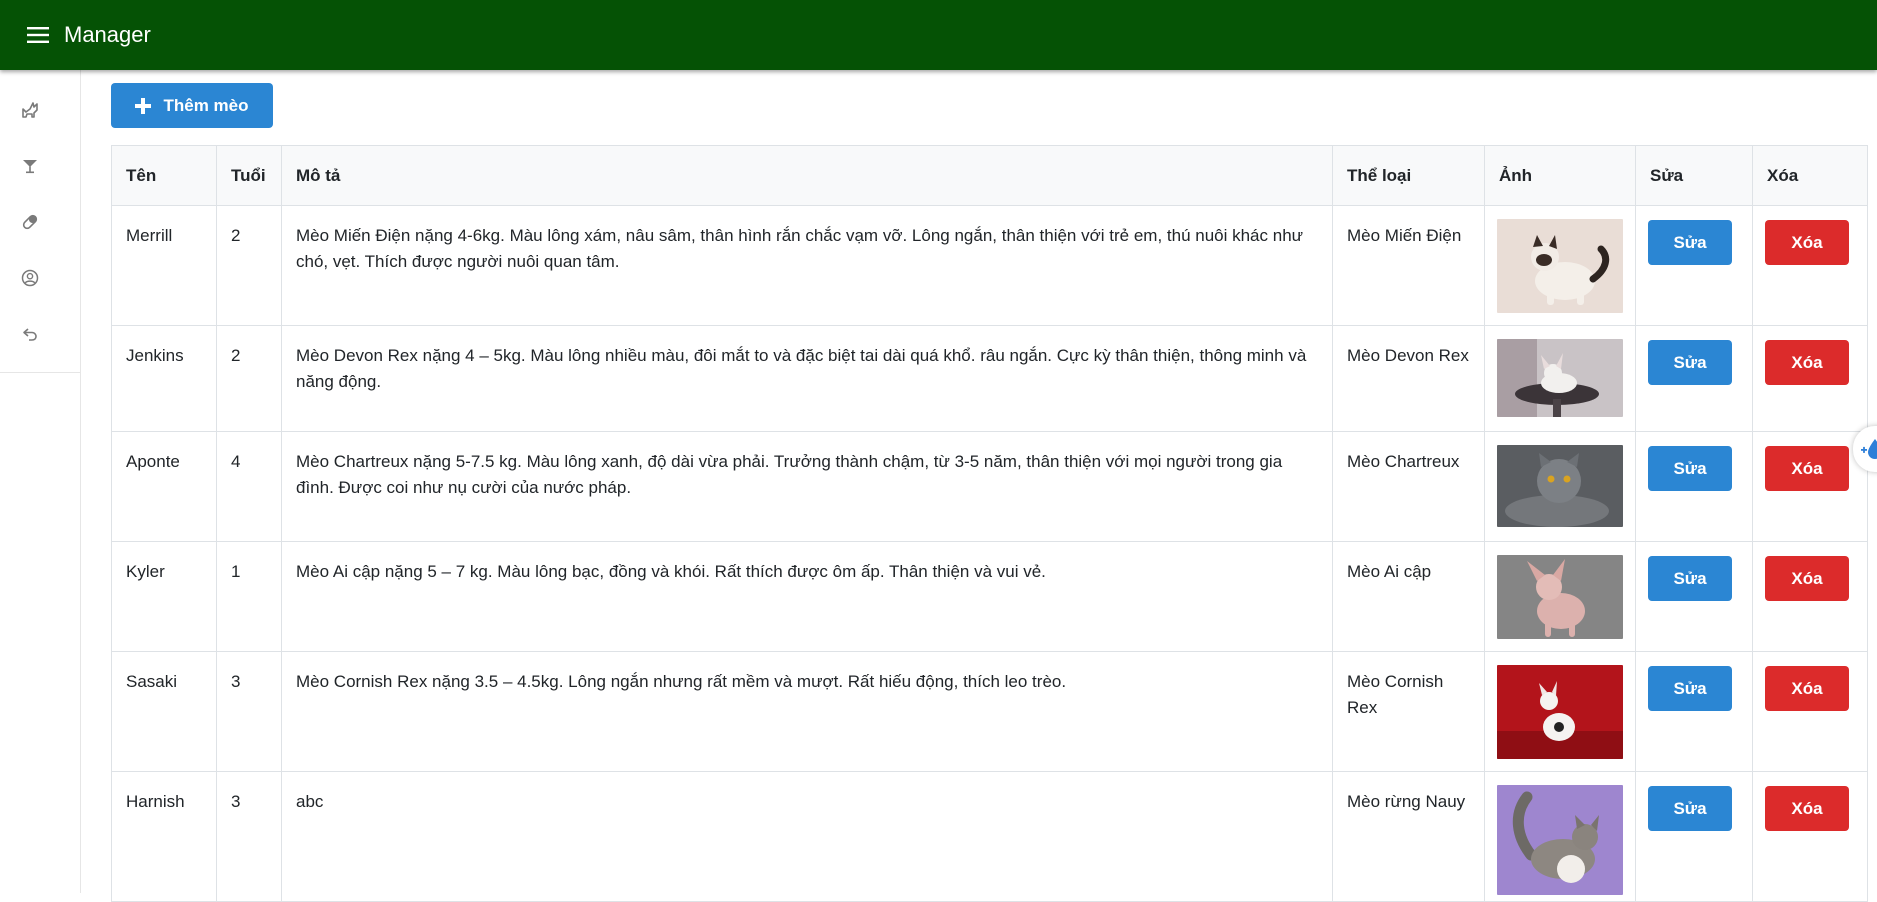  I want to click on cell-category: Mèo Miến Điện, so click(1408, 265).